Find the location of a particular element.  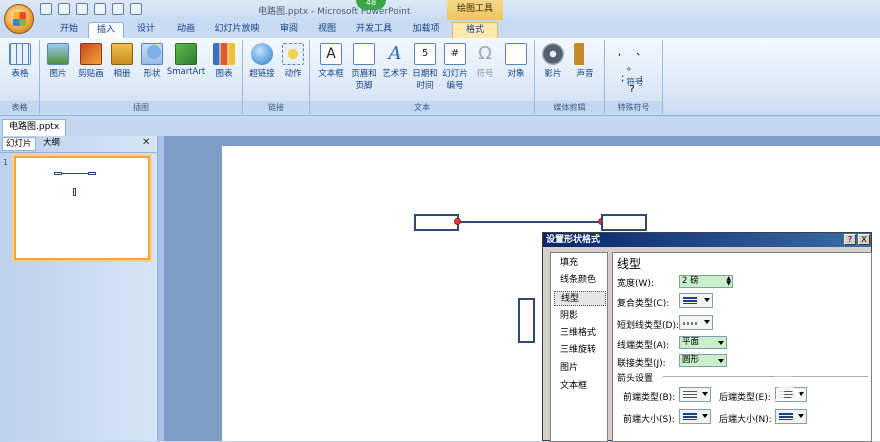

tab-outline: 大纲 is located at coordinates (51, 144).